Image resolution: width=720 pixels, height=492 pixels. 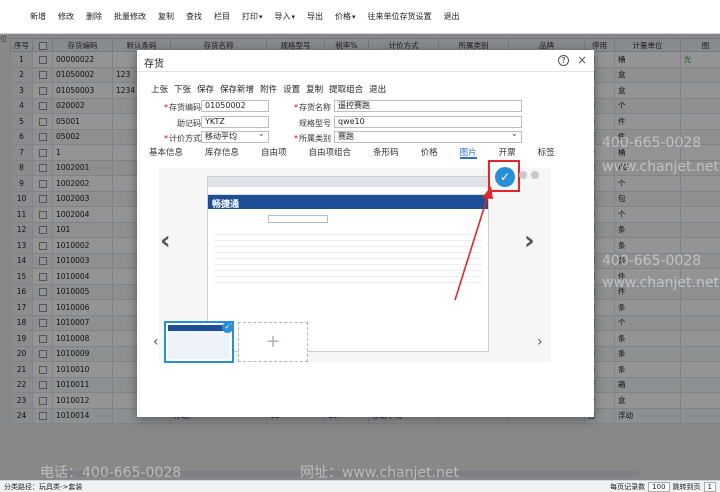 What do you see at coordinates (563, 60) in the screenshot?
I see `help-icon: ?` at bounding box center [563, 60].